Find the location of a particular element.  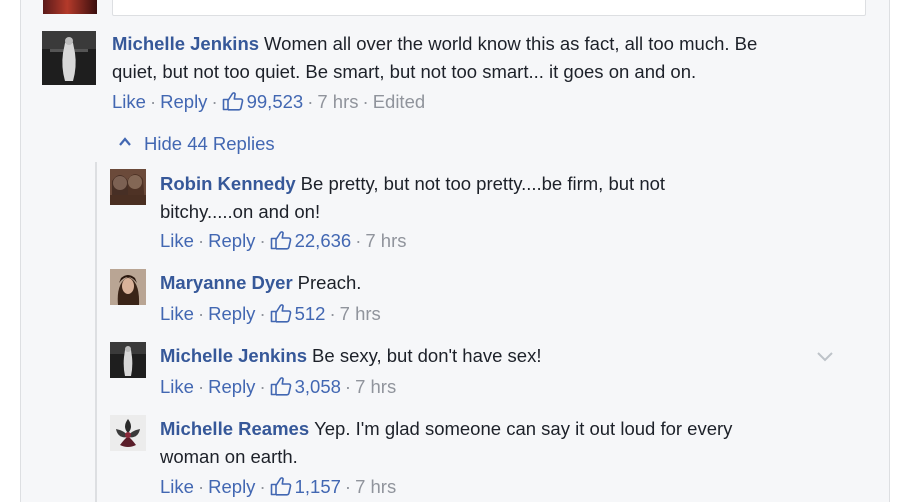

previous-comment-box is located at coordinates (489, 8).